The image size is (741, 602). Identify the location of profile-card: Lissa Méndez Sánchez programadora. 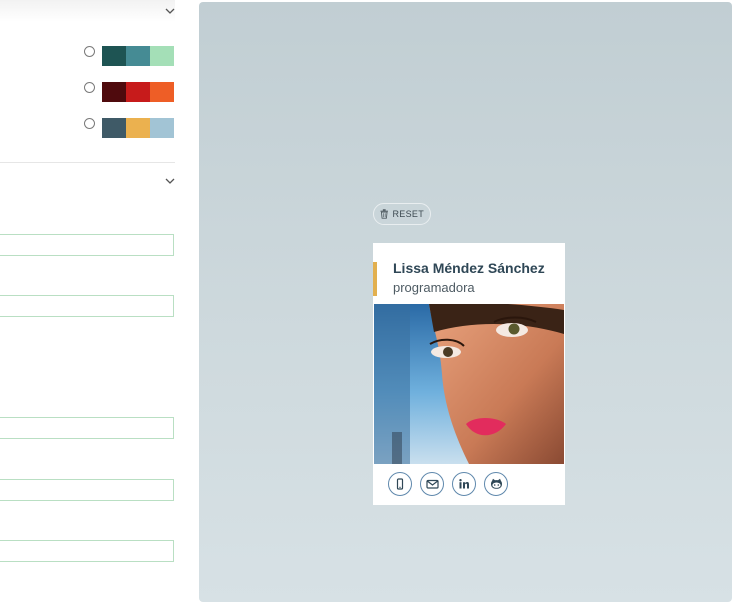
(469, 374).